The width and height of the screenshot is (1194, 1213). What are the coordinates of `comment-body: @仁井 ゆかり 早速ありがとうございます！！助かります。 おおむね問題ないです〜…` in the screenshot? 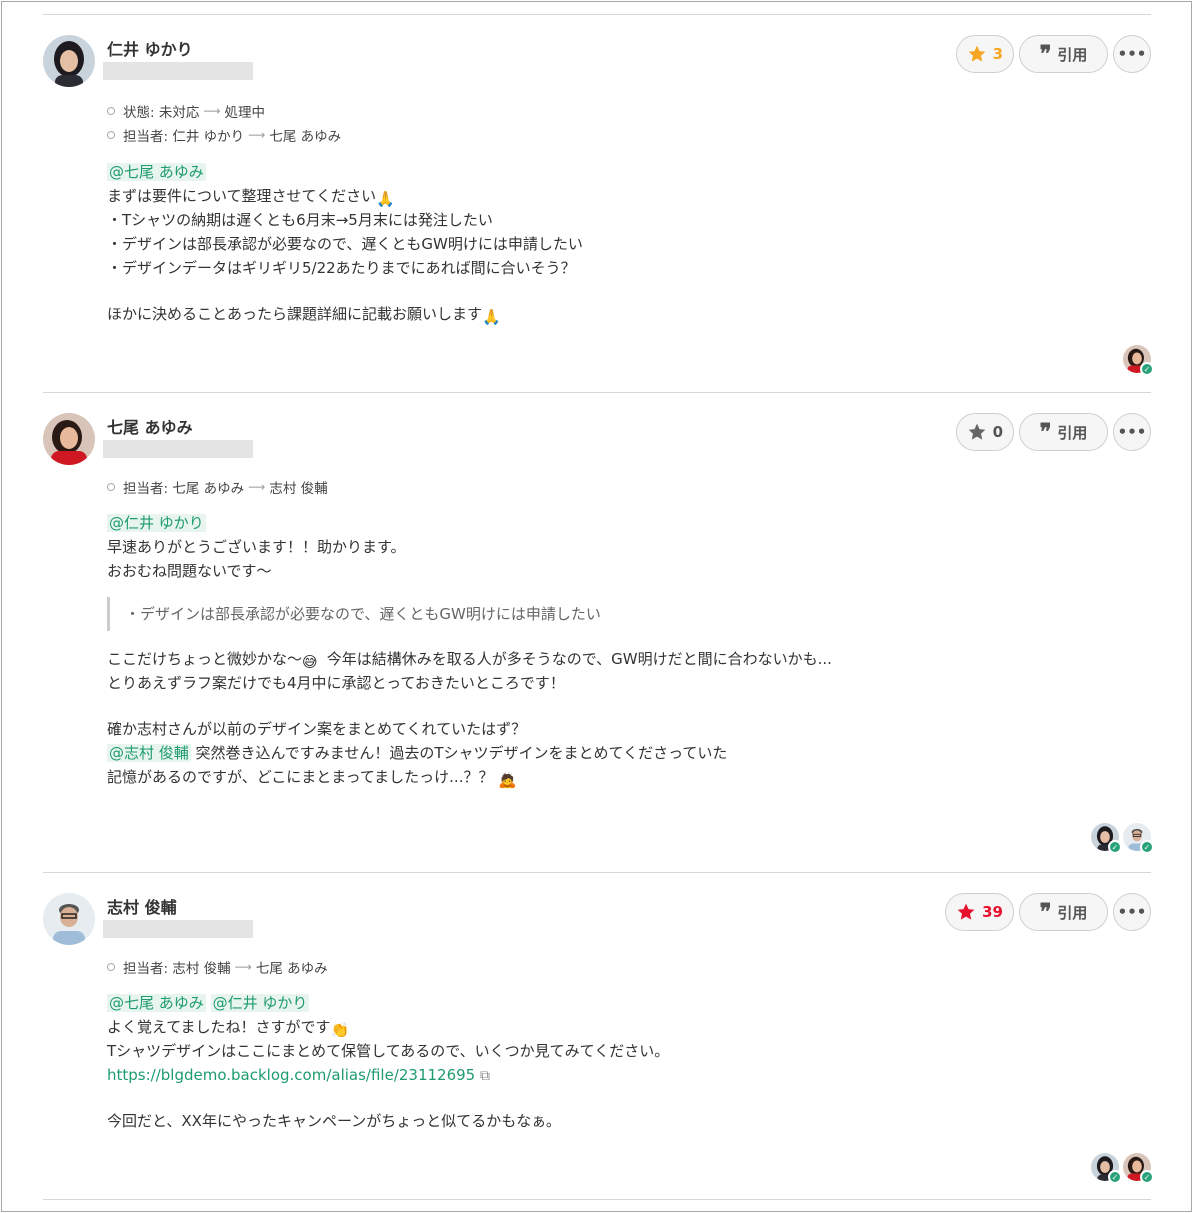 It's located at (469, 651).